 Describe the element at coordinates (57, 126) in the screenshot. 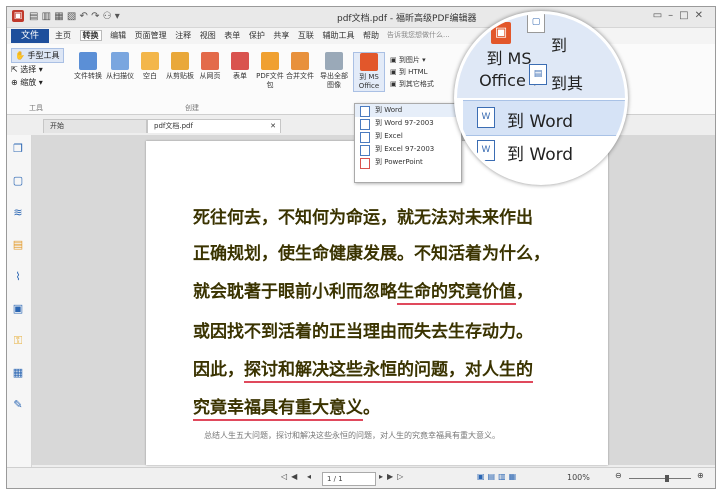

I see `tab-start-label: 开始` at that location.